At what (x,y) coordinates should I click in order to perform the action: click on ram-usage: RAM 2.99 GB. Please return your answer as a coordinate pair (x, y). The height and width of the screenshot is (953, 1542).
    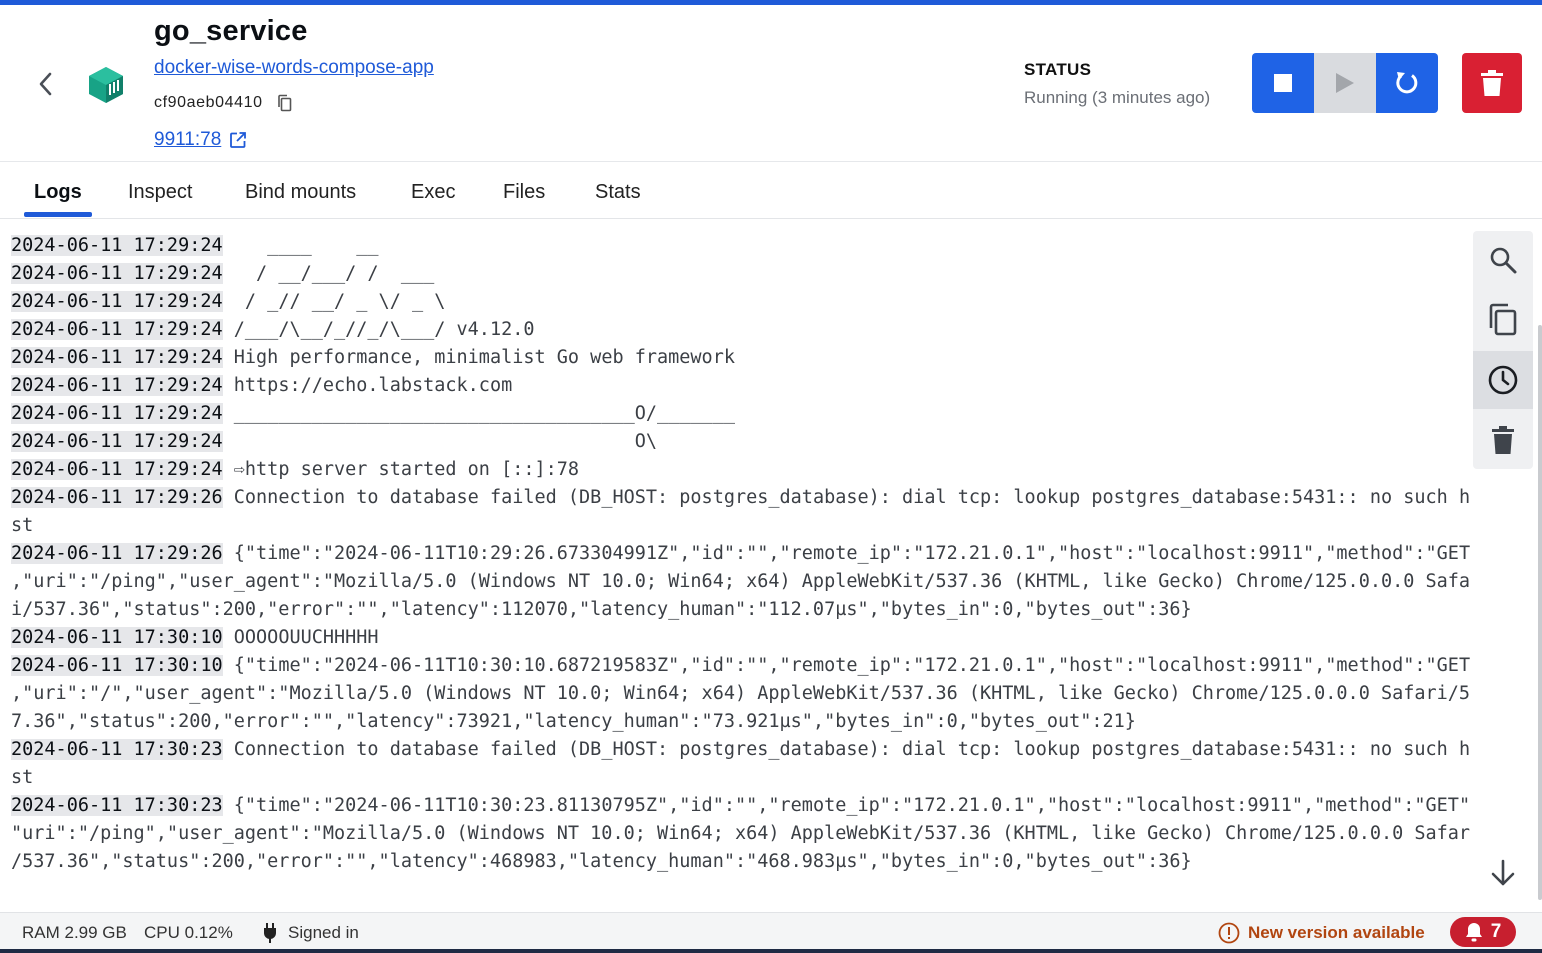
    Looking at the image, I should click on (74, 932).